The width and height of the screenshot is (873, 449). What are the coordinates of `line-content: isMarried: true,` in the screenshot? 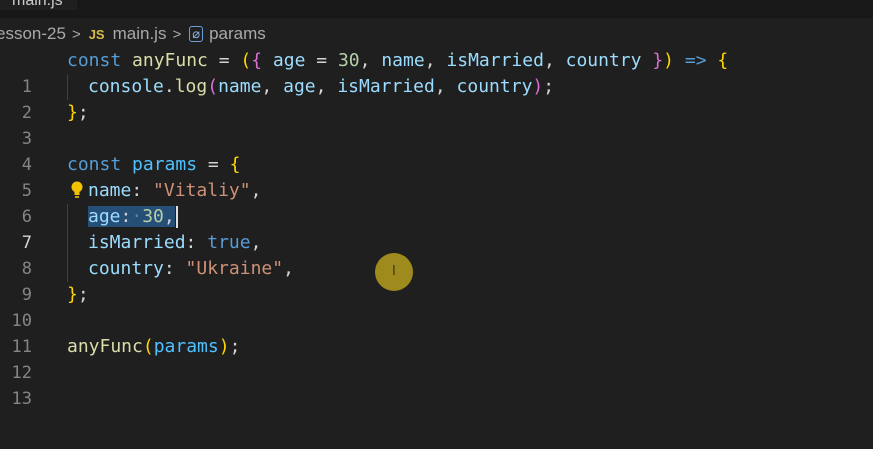 It's located at (175, 242).